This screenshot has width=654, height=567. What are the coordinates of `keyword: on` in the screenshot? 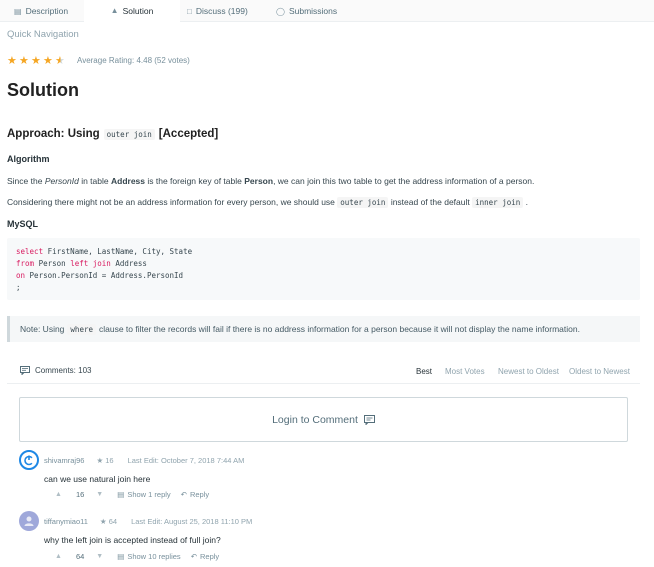 It's located at (21, 275).